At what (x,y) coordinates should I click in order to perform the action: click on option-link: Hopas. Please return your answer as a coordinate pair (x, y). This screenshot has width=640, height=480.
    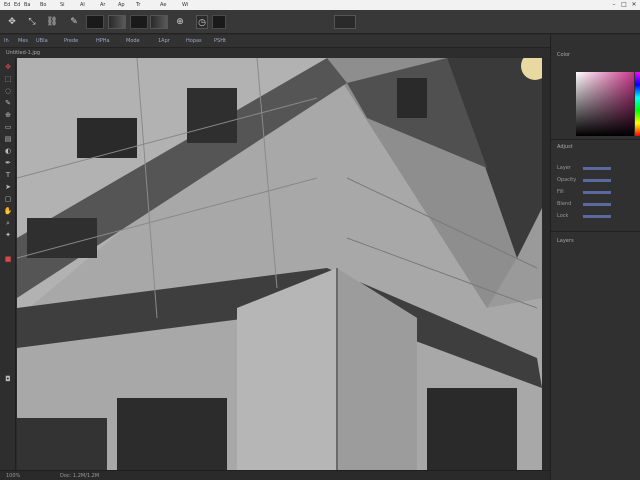
    Looking at the image, I should click on (194, 41).